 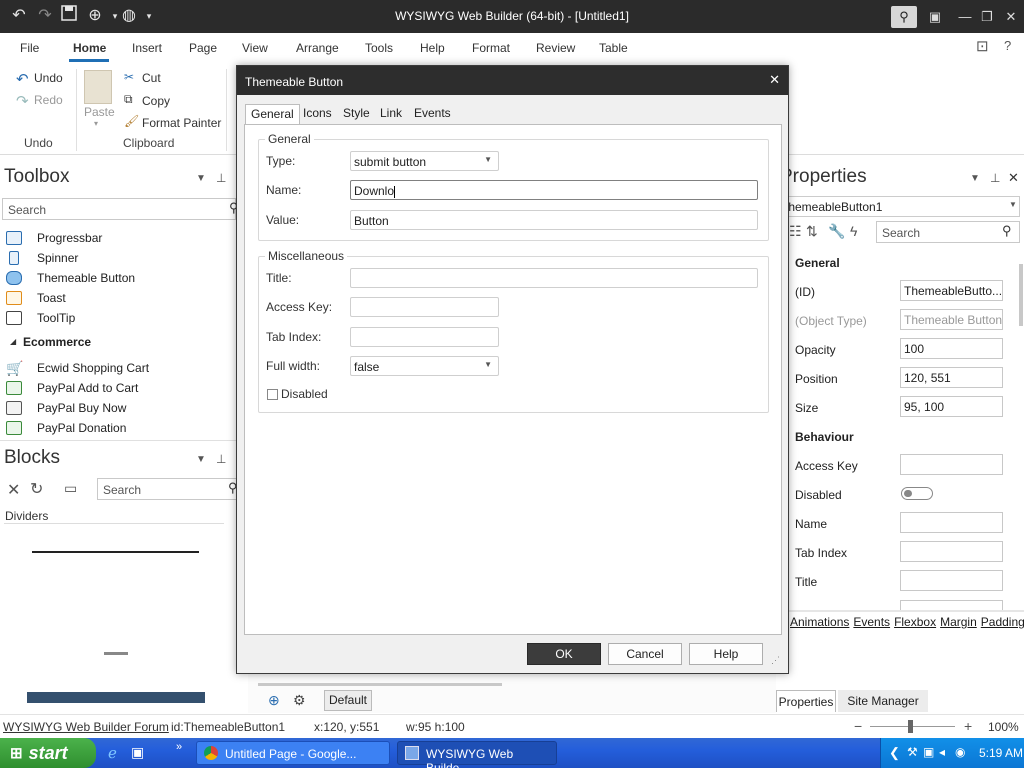 I want to click on list-item: Spinner, so click(x=42, y=258).